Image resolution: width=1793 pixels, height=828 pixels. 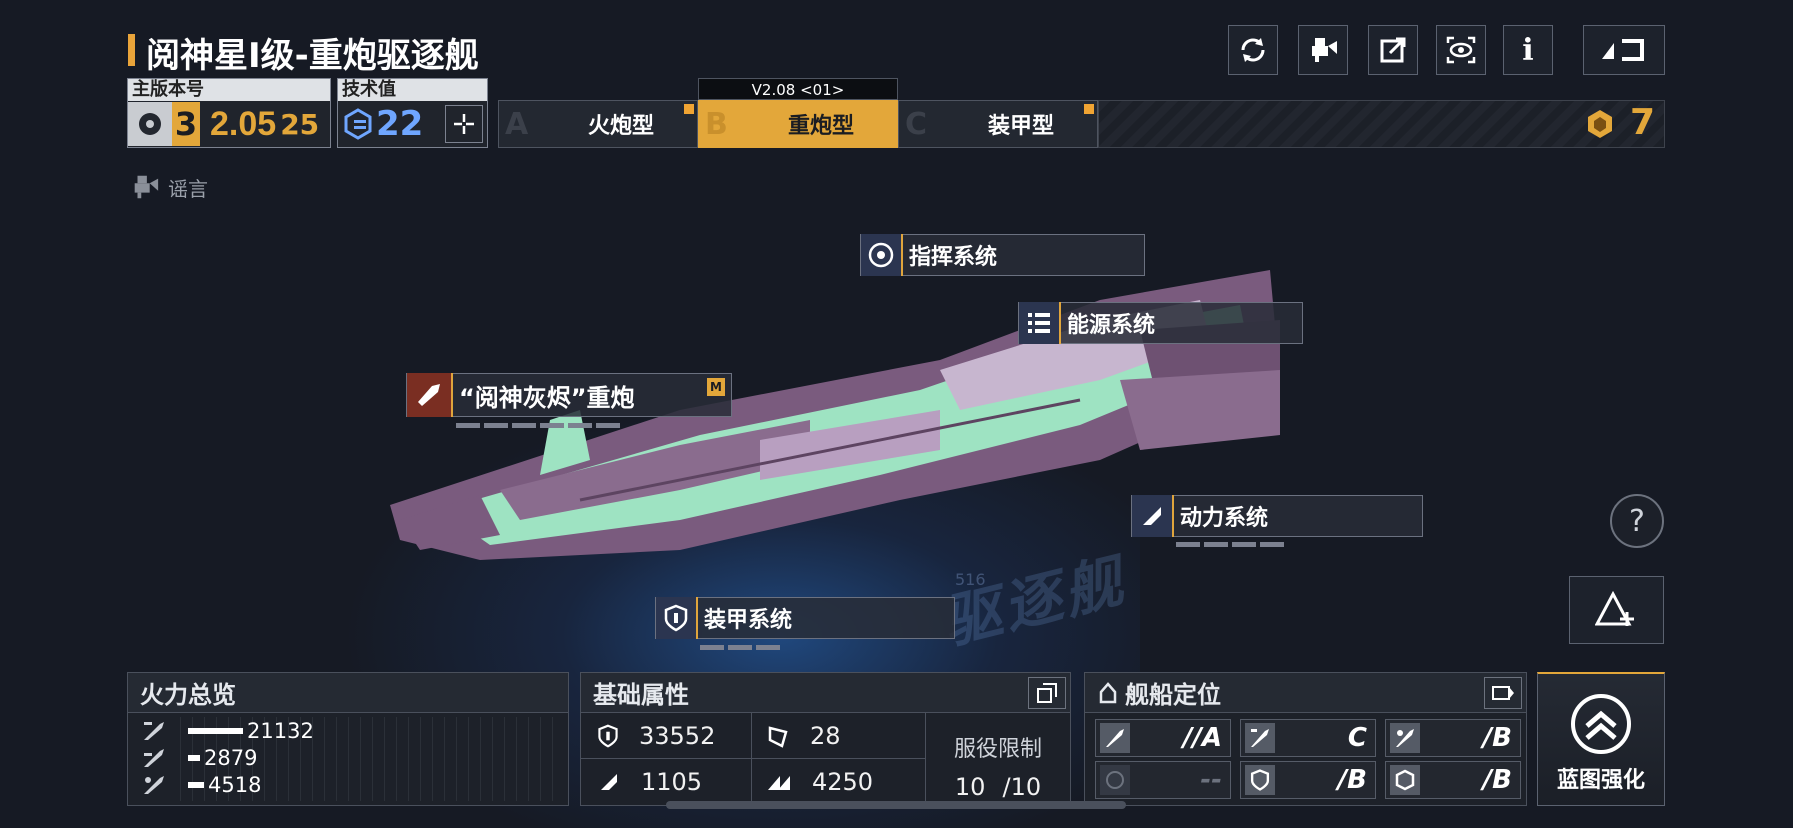 What do you see at coordinates (131, 50) in the screenshot?
I see `title-accent` at bounding box center [131, 50].